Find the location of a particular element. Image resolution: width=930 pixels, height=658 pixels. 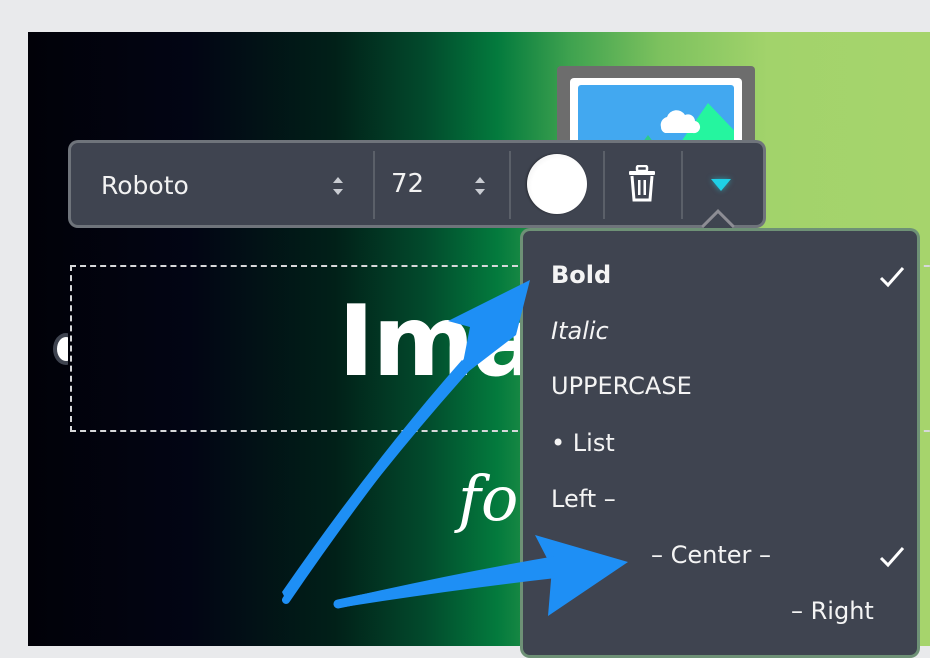

size-spinner-icon is located at coordinates (480, 186).